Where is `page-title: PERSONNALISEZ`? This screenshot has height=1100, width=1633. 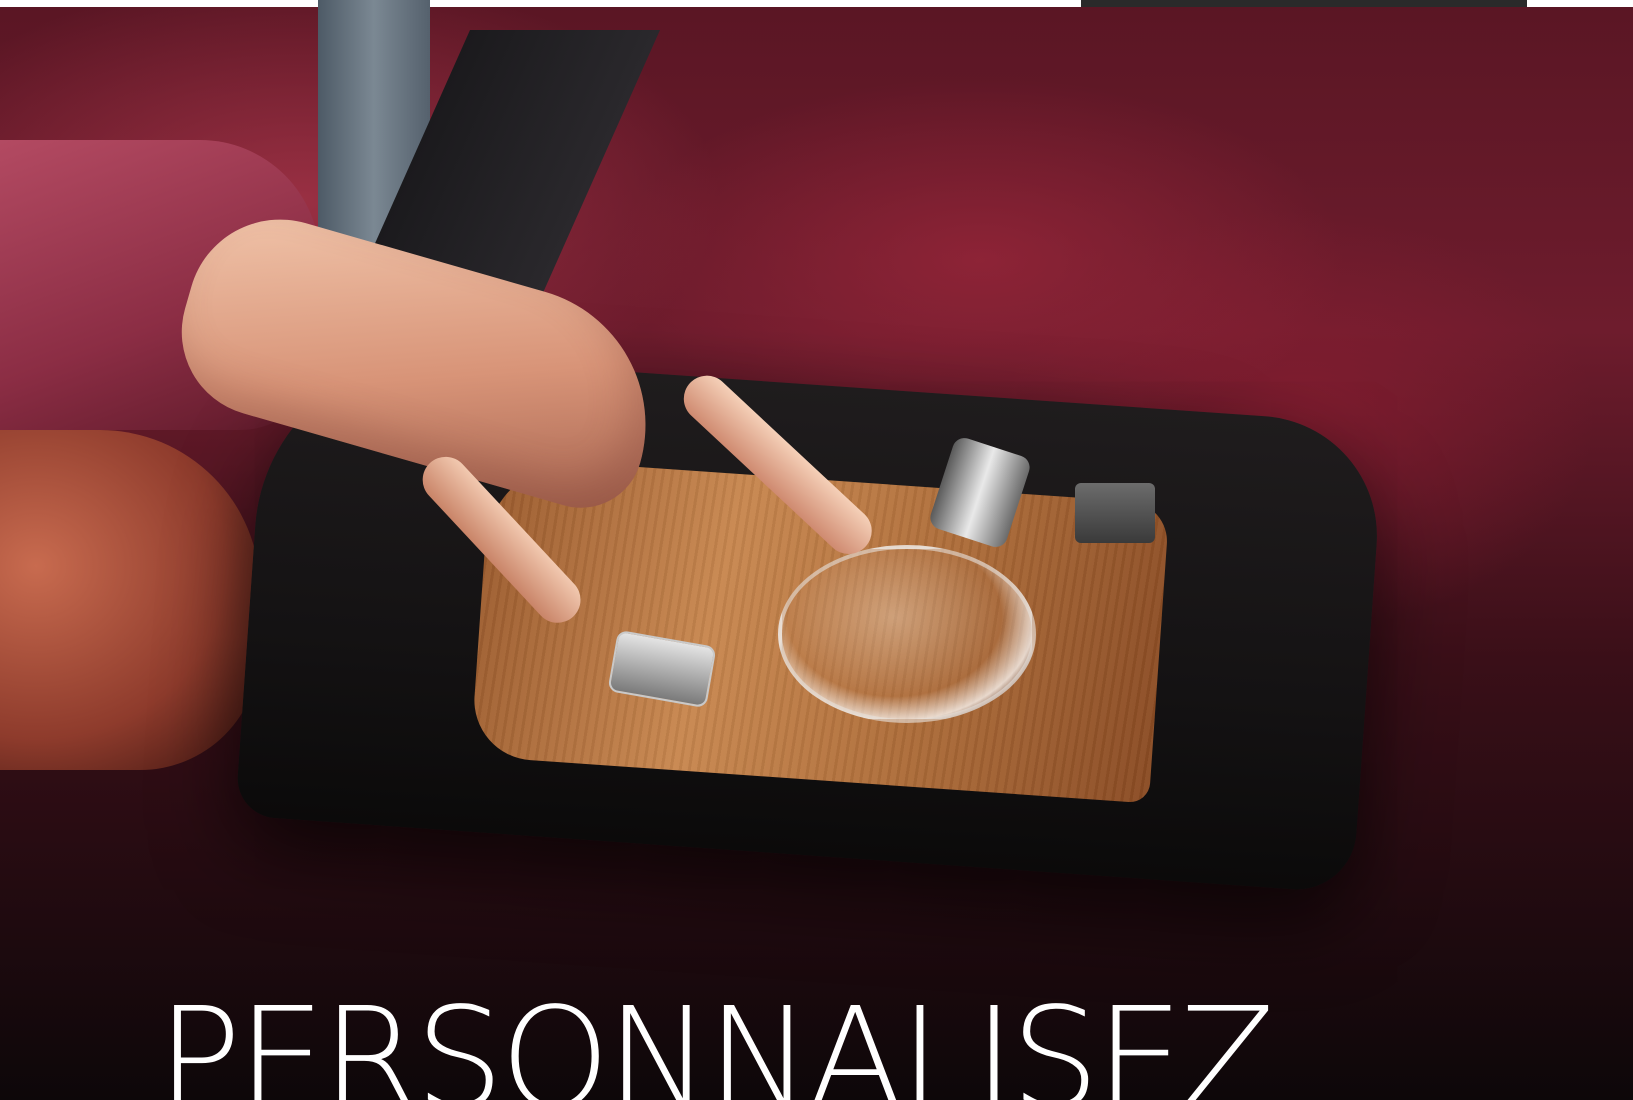
page-title: PERSONNALISEZ is located at coordinates (716, 1039).